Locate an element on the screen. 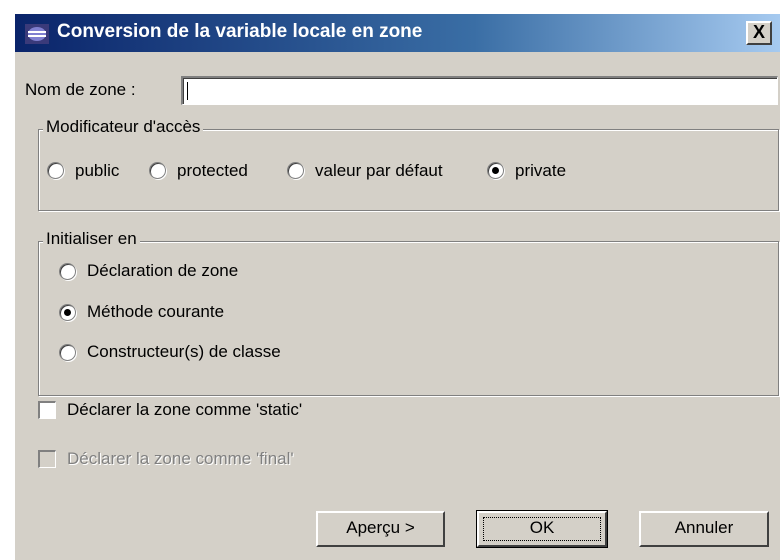 The image size is (781, 560). radio-current-method-label: Méthode courante is located at coordinates (155, 312).